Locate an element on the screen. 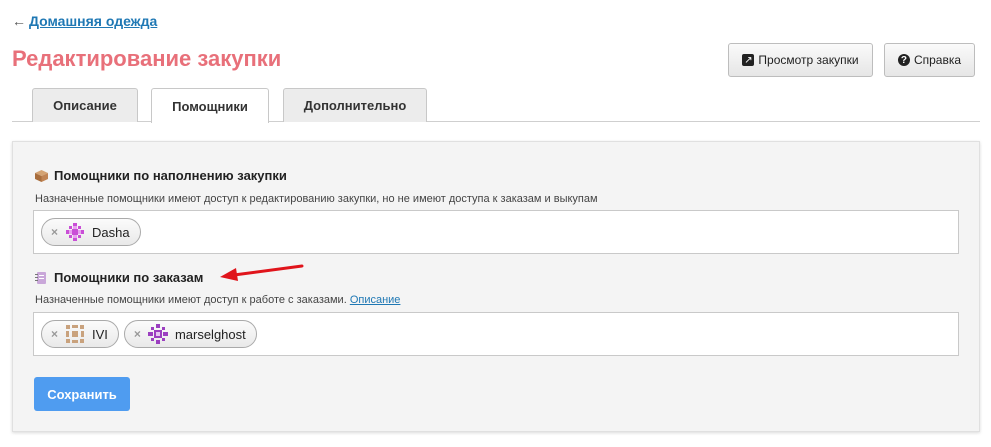  orders-section-title: Помощники по заказам is located at coordinates (119, 277).